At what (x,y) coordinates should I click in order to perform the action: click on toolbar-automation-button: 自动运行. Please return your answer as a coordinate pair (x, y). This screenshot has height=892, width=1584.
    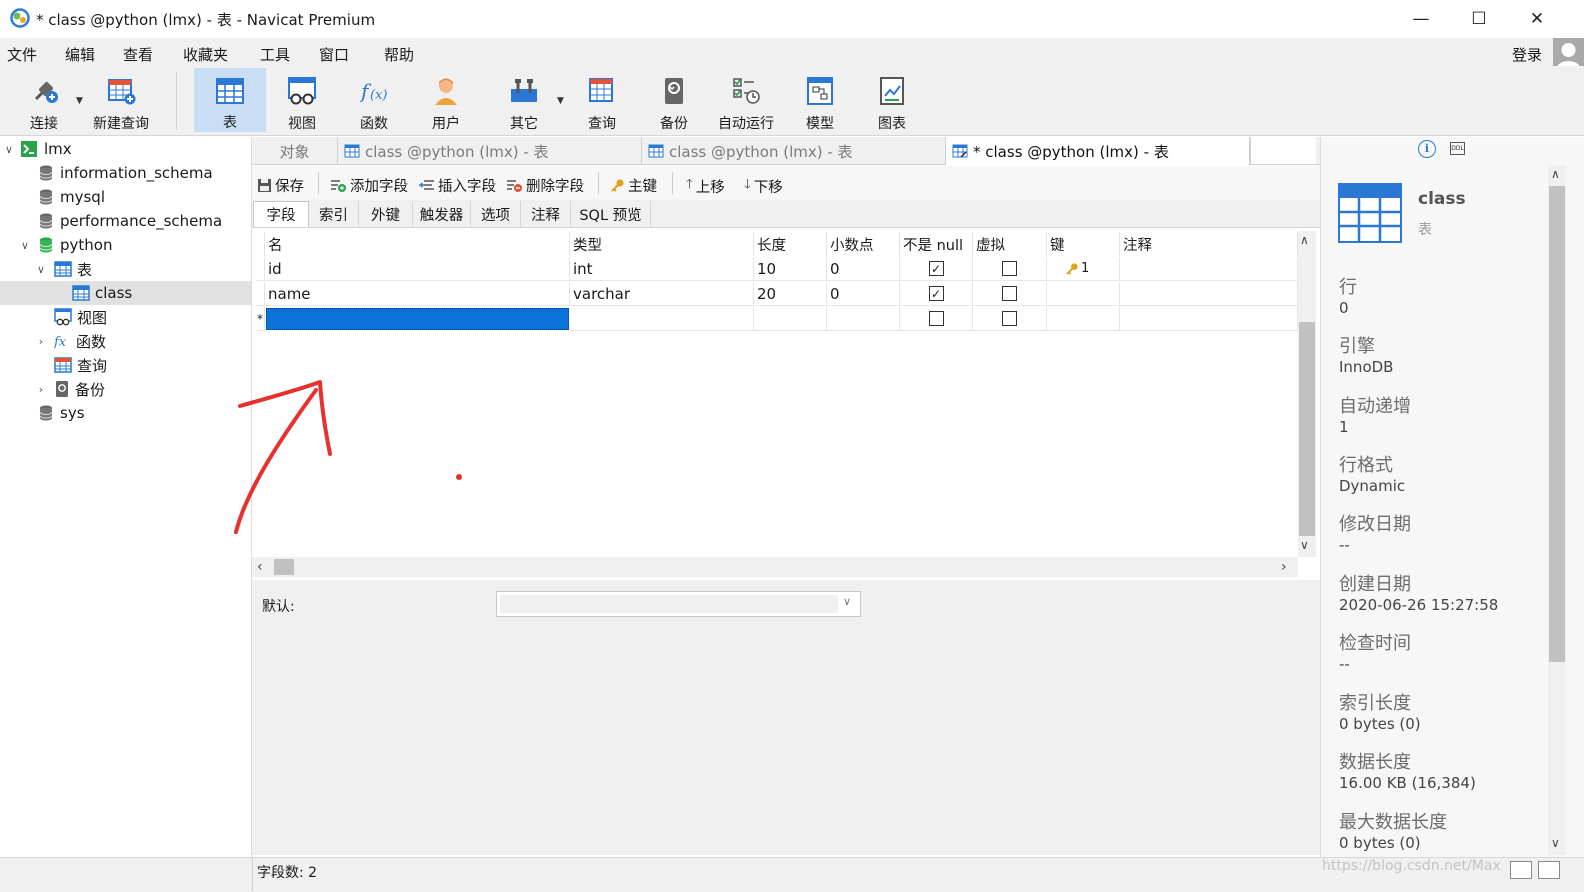
    Looking at the image, I should click on (746, 100).